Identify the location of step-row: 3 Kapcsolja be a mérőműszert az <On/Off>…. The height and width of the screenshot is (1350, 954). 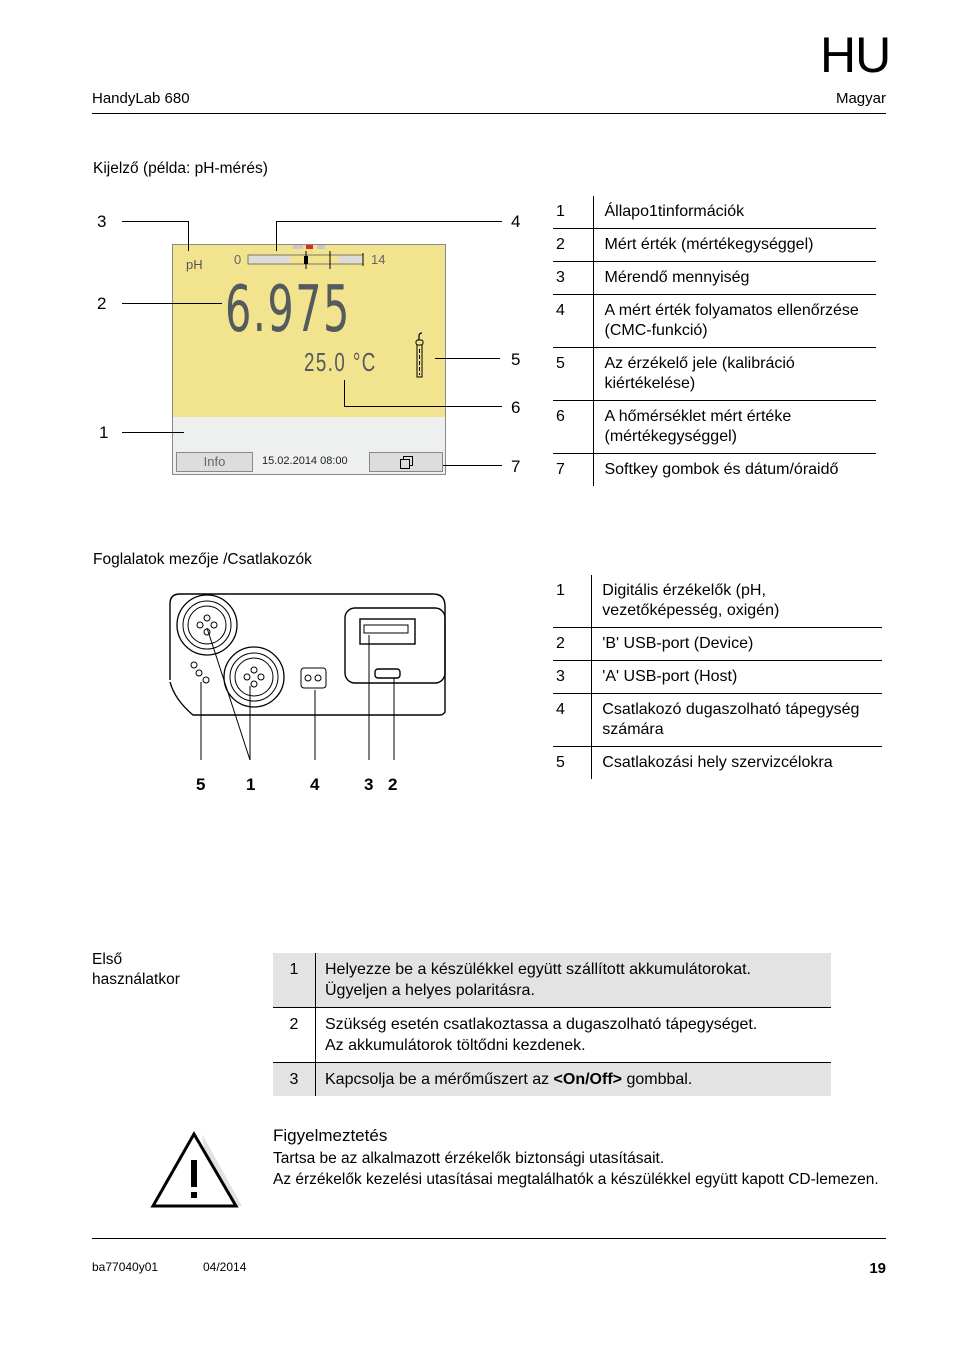
(552, 1079).